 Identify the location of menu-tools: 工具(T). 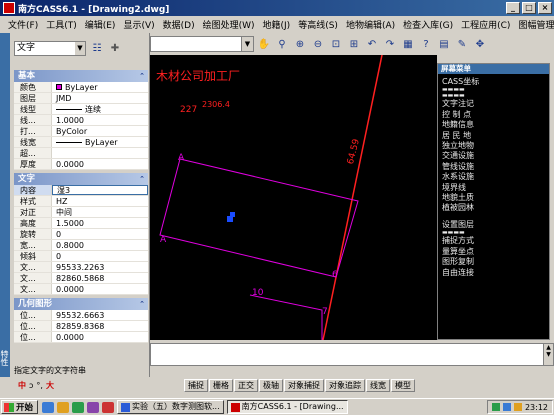
(61, 24).